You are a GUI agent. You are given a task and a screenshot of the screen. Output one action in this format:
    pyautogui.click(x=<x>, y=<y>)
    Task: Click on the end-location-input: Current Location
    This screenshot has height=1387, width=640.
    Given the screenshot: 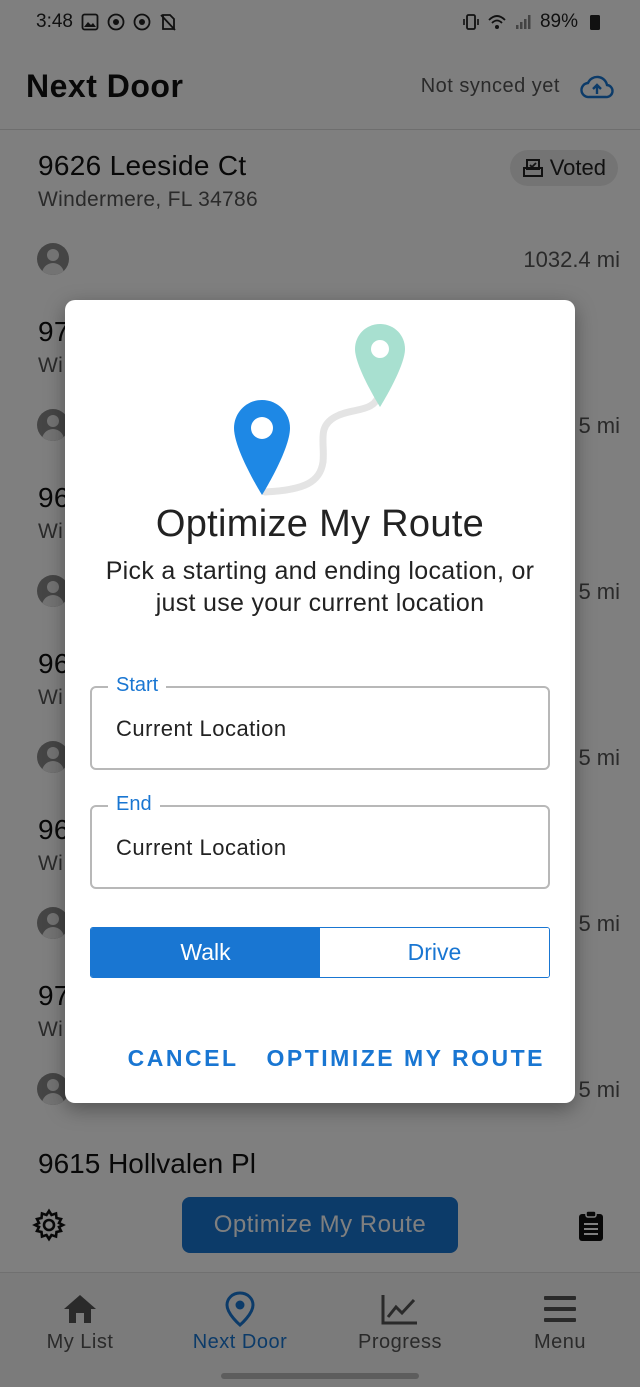 What is the action you would take?
    pyautogui.click(x=316, y=848)
    